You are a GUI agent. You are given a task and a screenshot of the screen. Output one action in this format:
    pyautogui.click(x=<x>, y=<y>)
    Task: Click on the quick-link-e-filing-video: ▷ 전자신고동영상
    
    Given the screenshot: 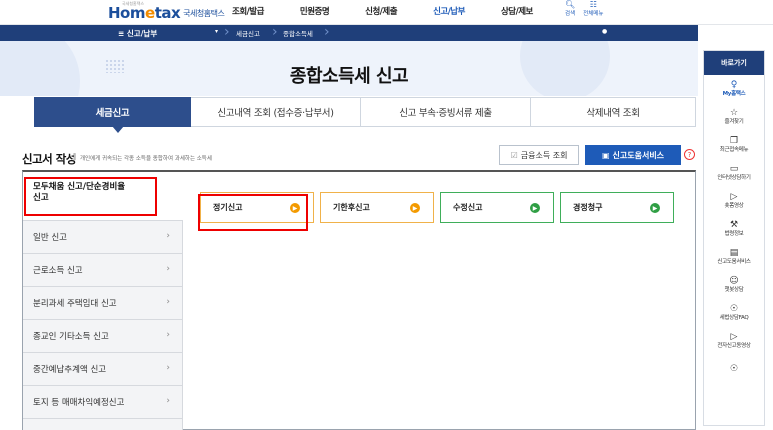 What is the action you would take?
    pyautogui.click(x=734, y=341)
    